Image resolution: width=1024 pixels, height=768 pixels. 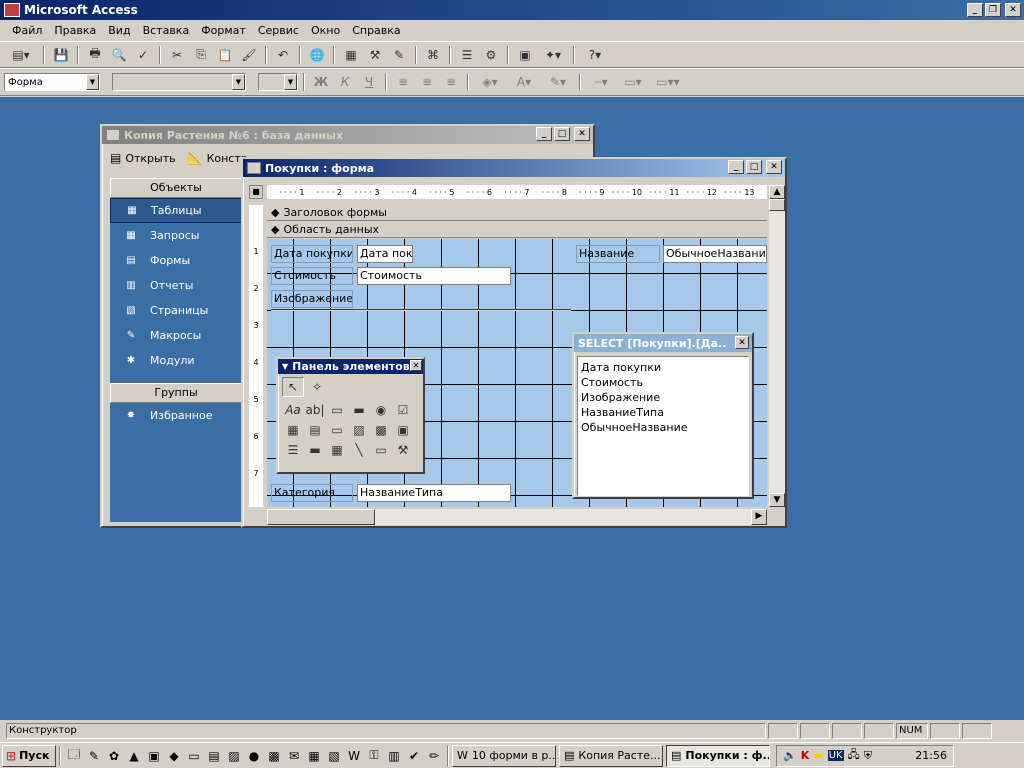 What do you see at coordinates (176, 310) in the screenshot?
I see `objects-item-pages: ▧ Страницы` at bounding box center [176, 310].